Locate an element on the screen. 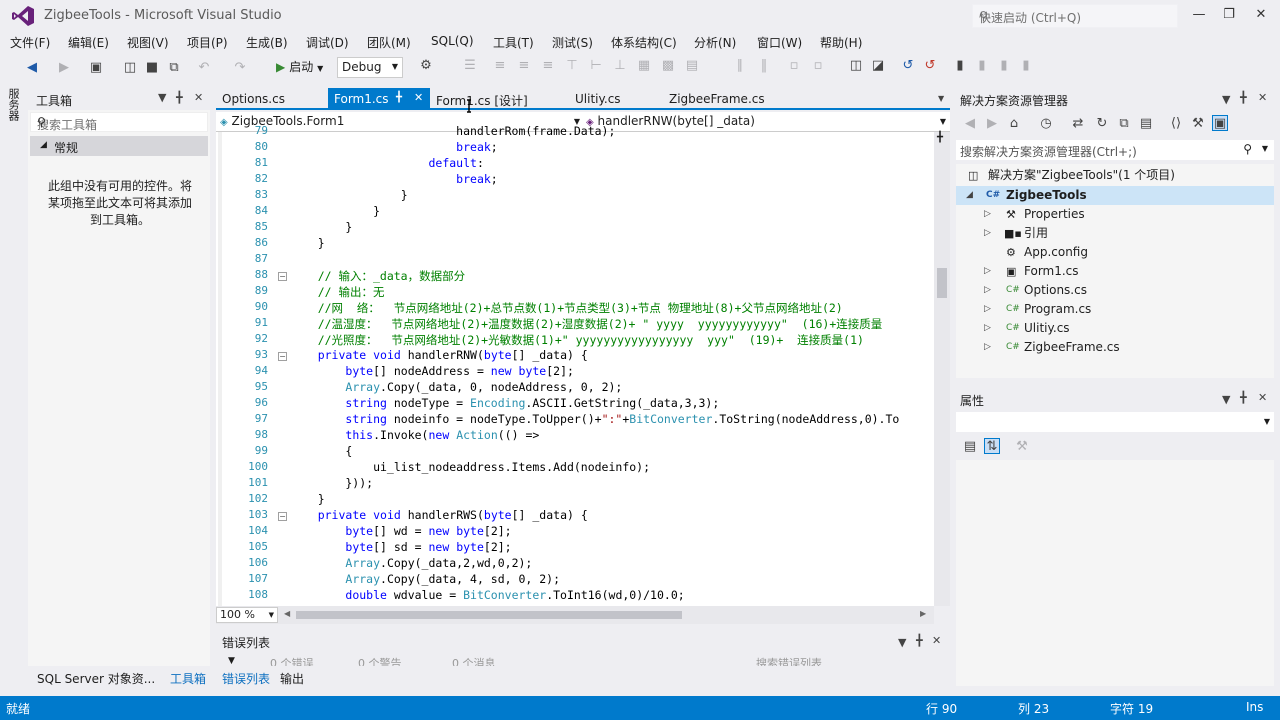 The height and width of the screenshot is (720, 1280). back-icon: ◀ is located at coordinates (970, 124).